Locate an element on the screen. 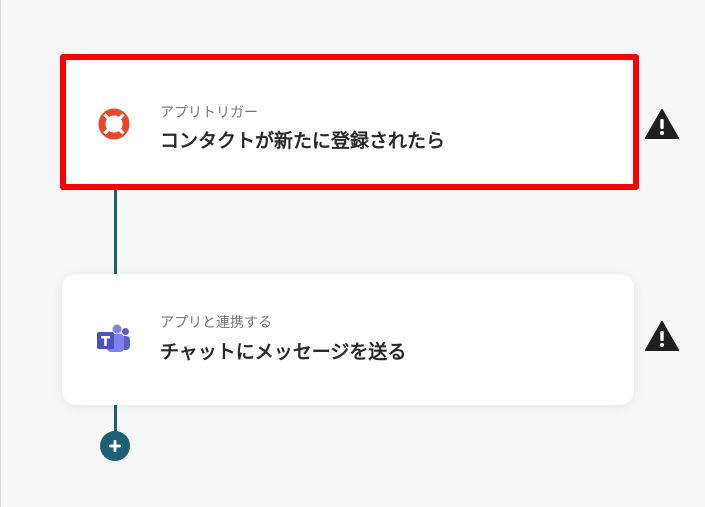  panel-left-border is located at coordinates (0, 253).